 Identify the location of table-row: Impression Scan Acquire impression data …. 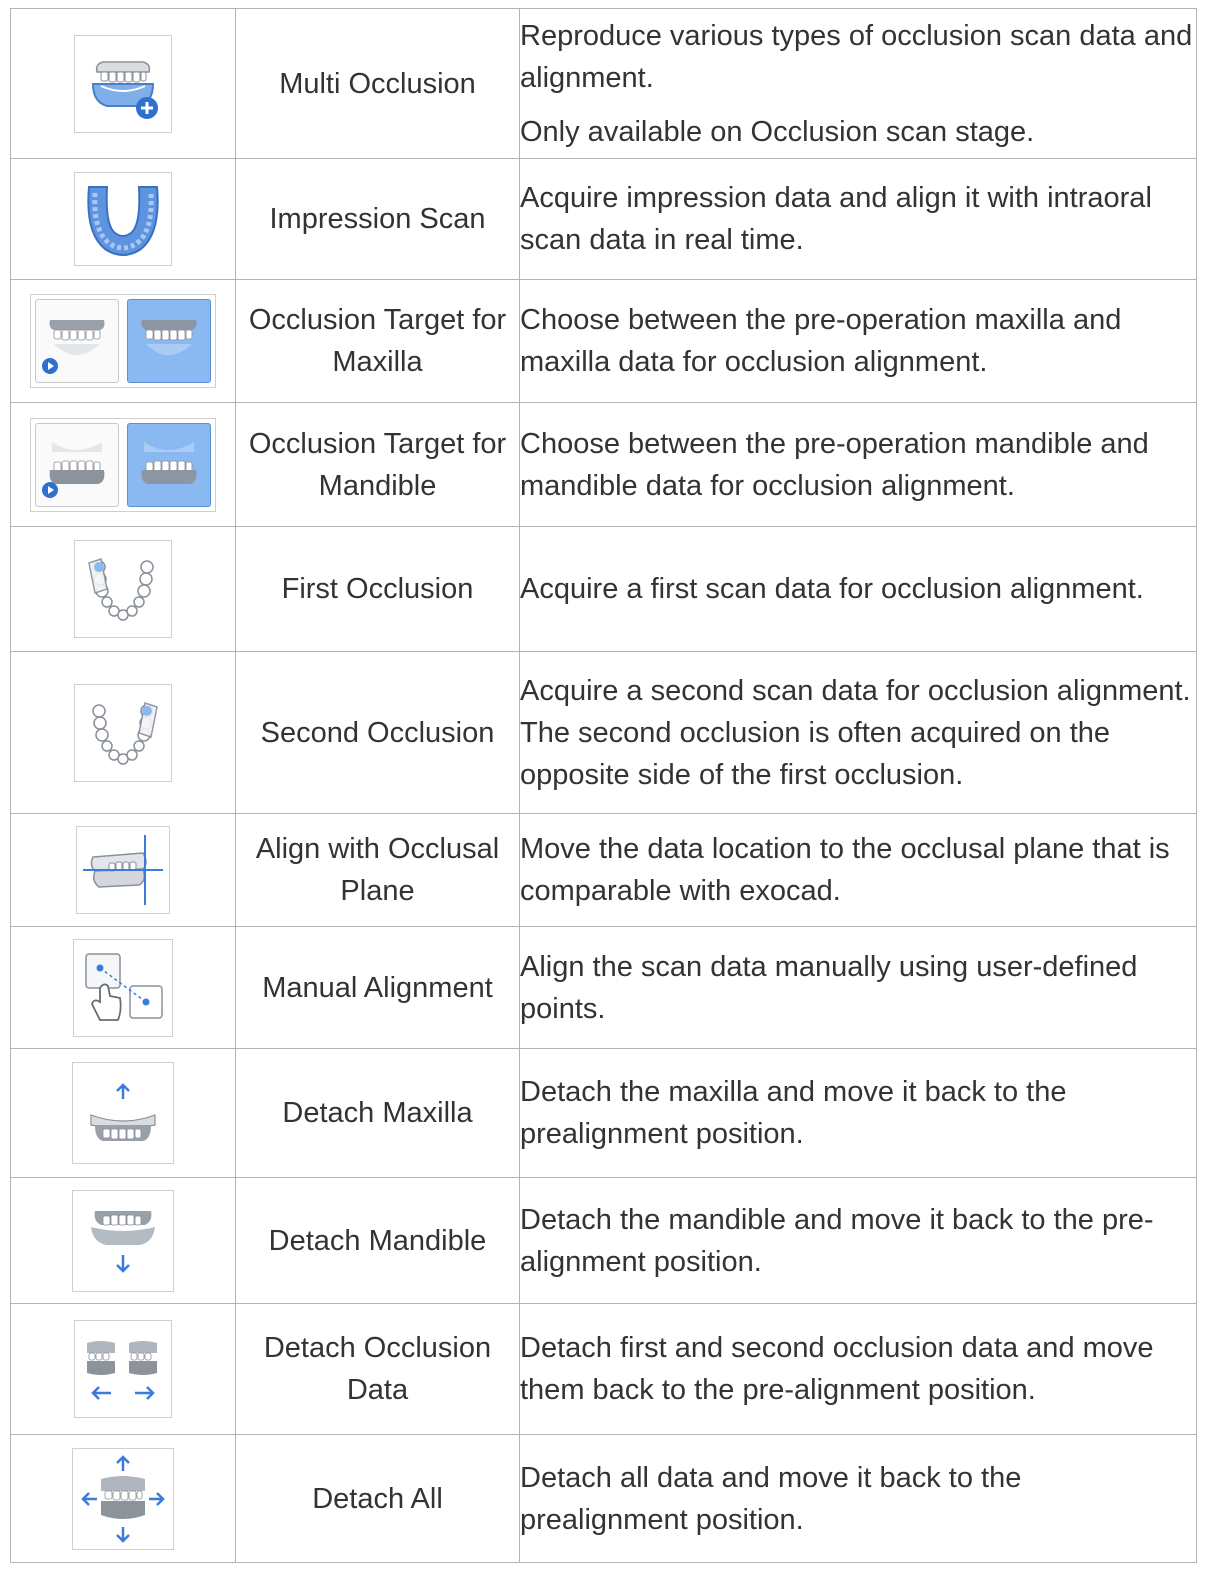
(603, 219).